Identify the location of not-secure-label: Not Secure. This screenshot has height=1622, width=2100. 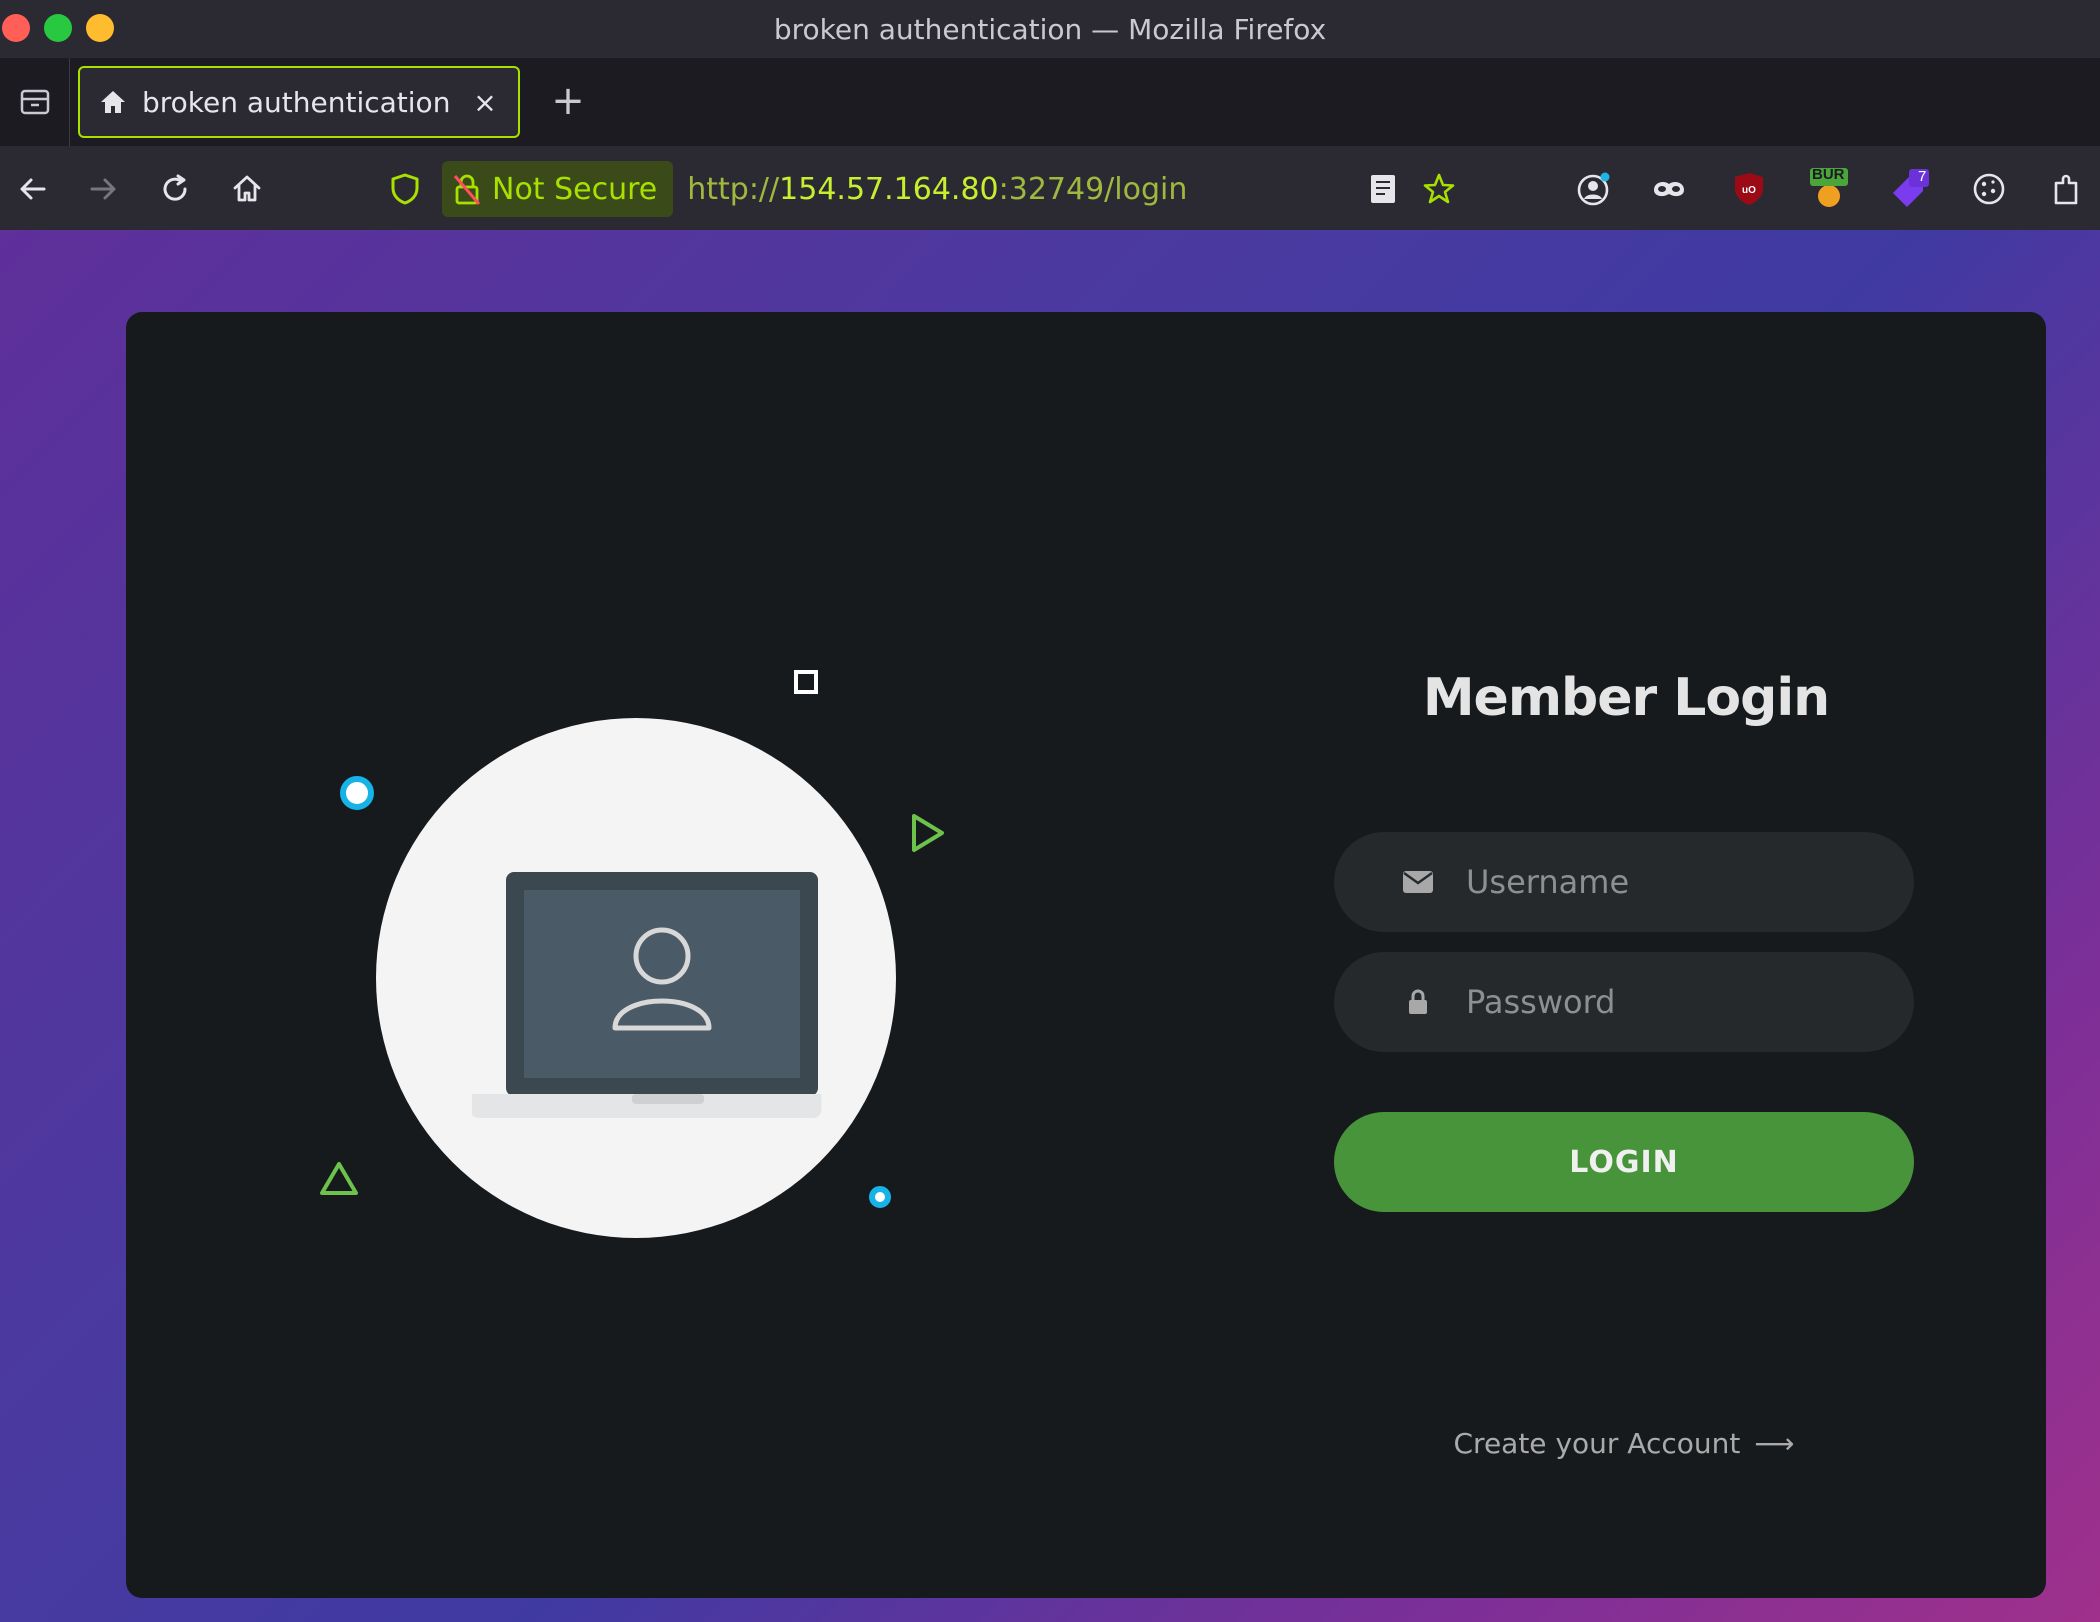
(575, 189).